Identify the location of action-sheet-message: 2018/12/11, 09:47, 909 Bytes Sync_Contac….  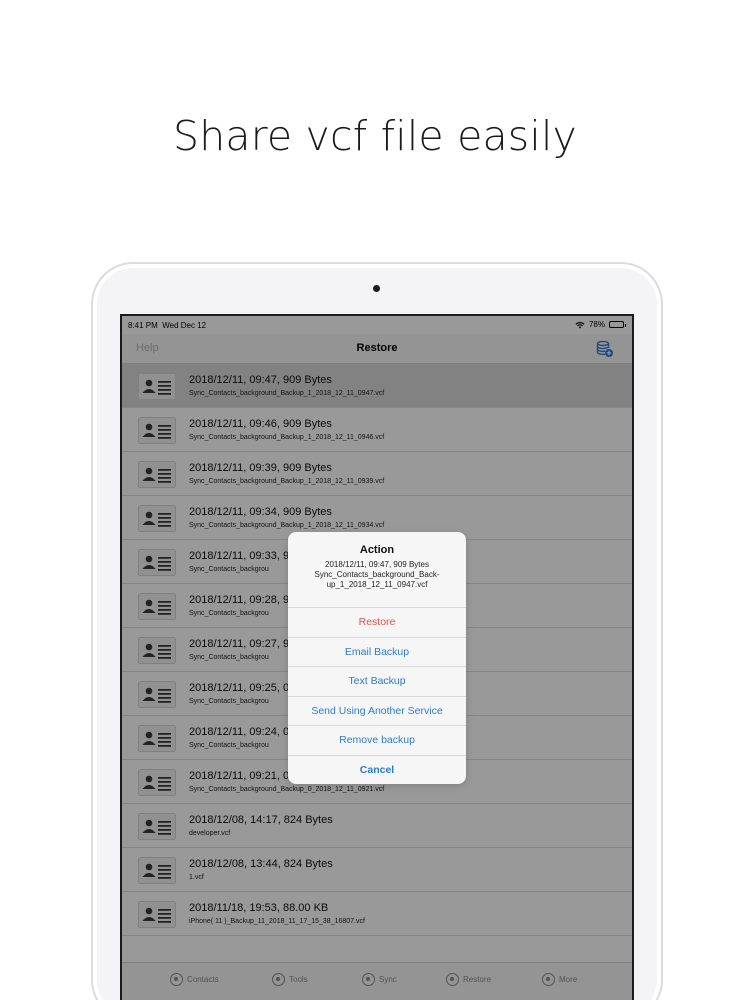
(377, 574).